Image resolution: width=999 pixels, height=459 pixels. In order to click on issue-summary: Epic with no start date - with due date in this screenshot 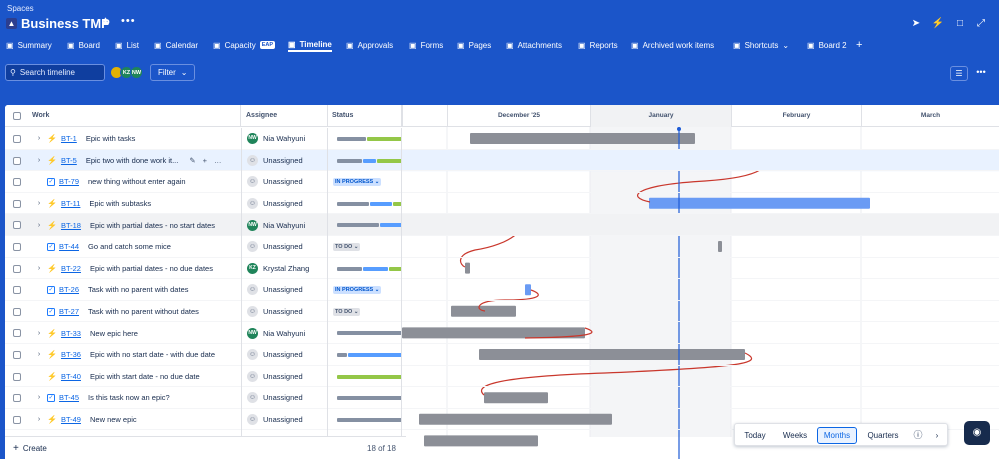, I will do `click(152, 354)`.